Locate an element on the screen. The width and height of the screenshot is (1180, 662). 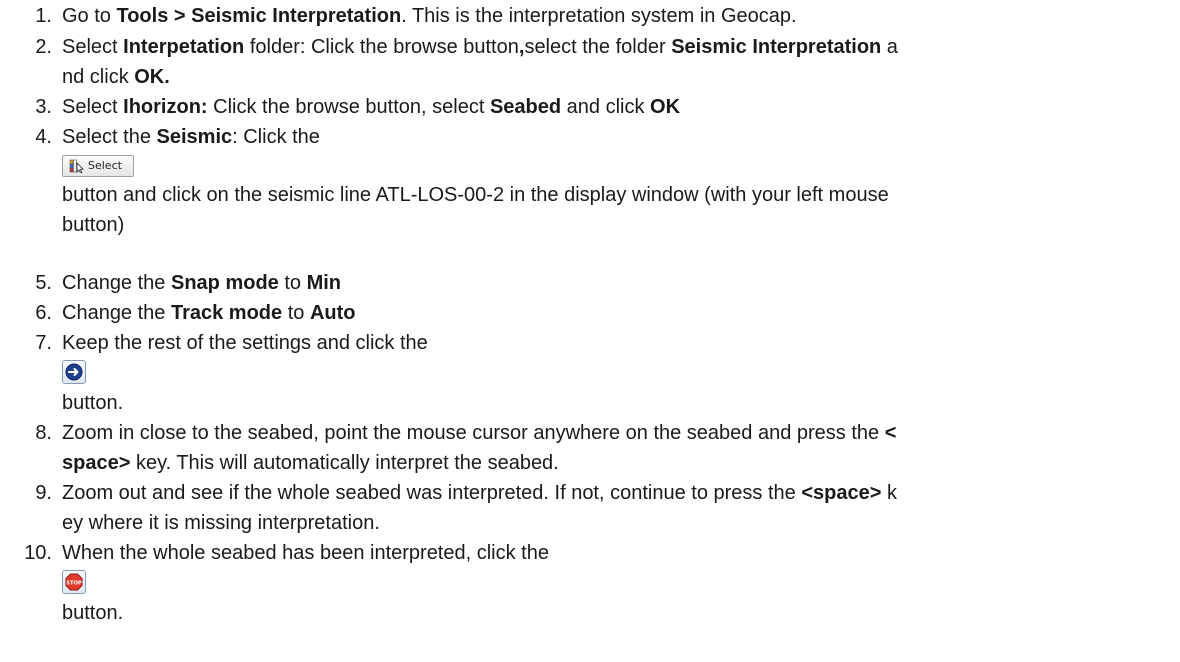
stop-icon-label: STOP is located at coordinates (74, 583).